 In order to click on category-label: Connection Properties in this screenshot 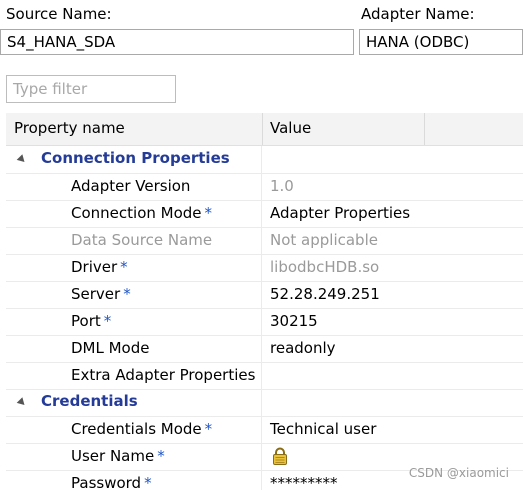, I will do `click(135, 158)`.